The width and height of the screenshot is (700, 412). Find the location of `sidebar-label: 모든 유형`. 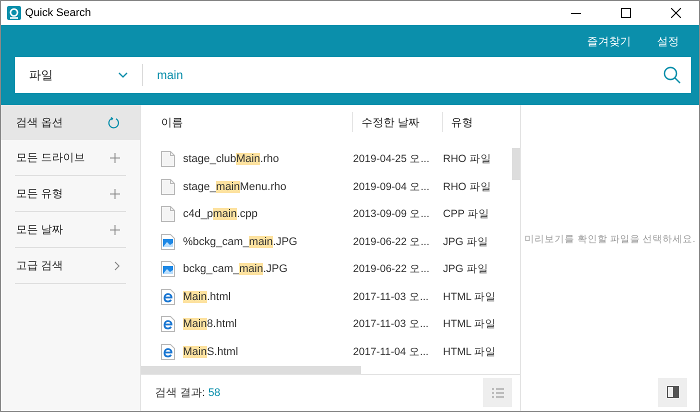

sidebar-label: 모든 유형 is located at coordinates (40, 194).